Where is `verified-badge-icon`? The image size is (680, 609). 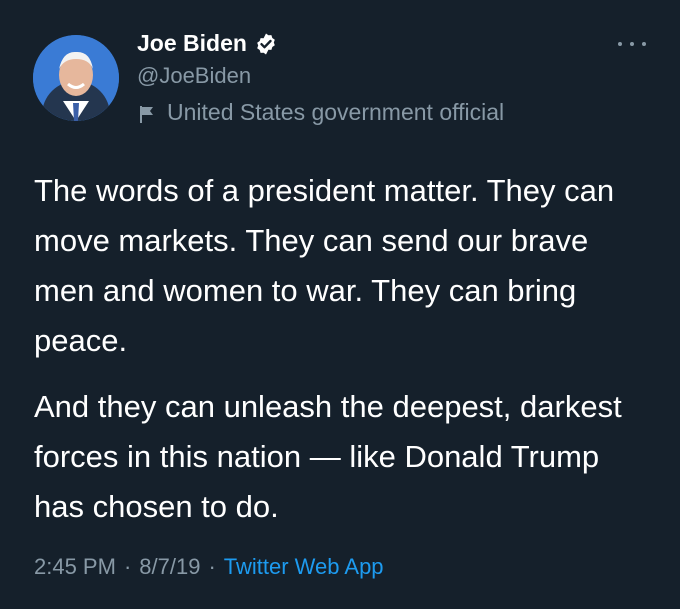 verified-badge-icon is located at coordinates (266, 44).